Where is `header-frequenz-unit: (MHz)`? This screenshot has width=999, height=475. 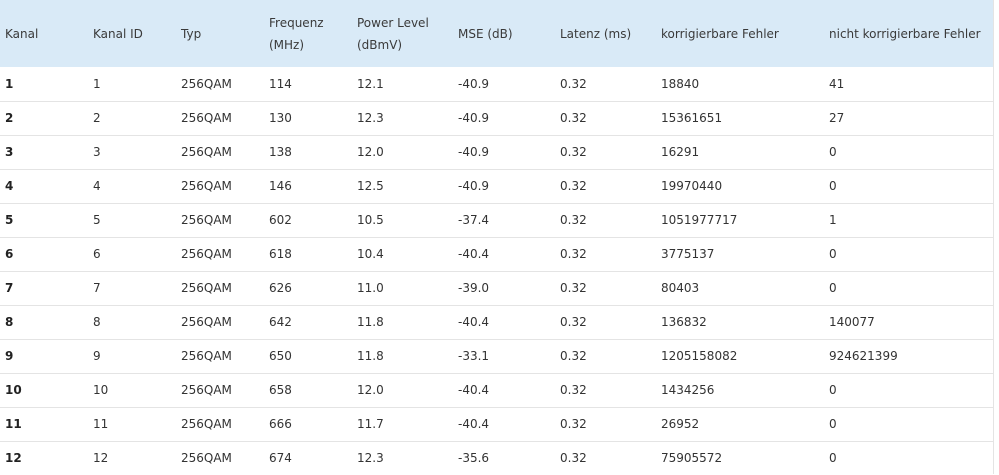 header-frequenz-unit: (MHz) is located at coordinates (287, 44).